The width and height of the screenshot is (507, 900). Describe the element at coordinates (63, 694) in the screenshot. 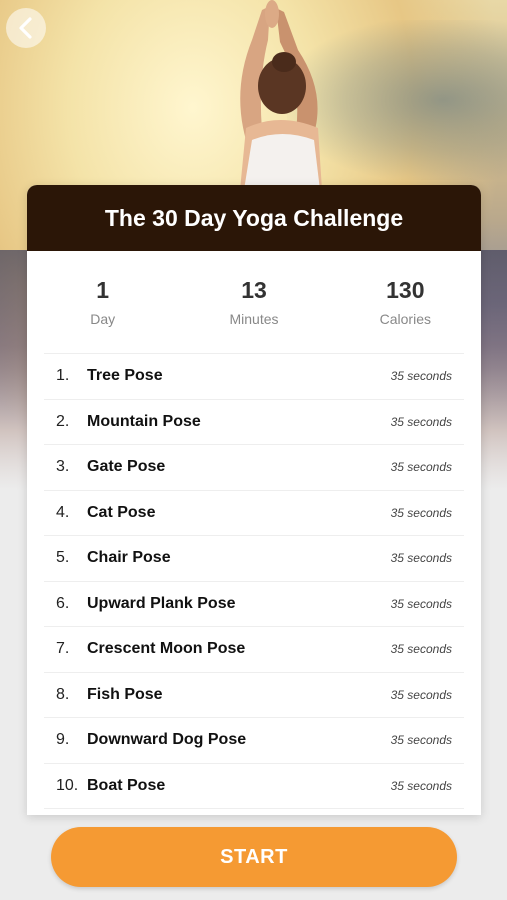

I see `pose-number: 8.` at that location.